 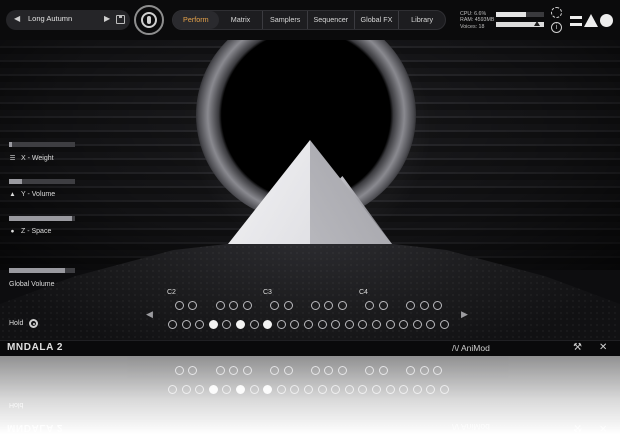 I want to click on triangle-icon: ▲, so click(x=12, y=194).